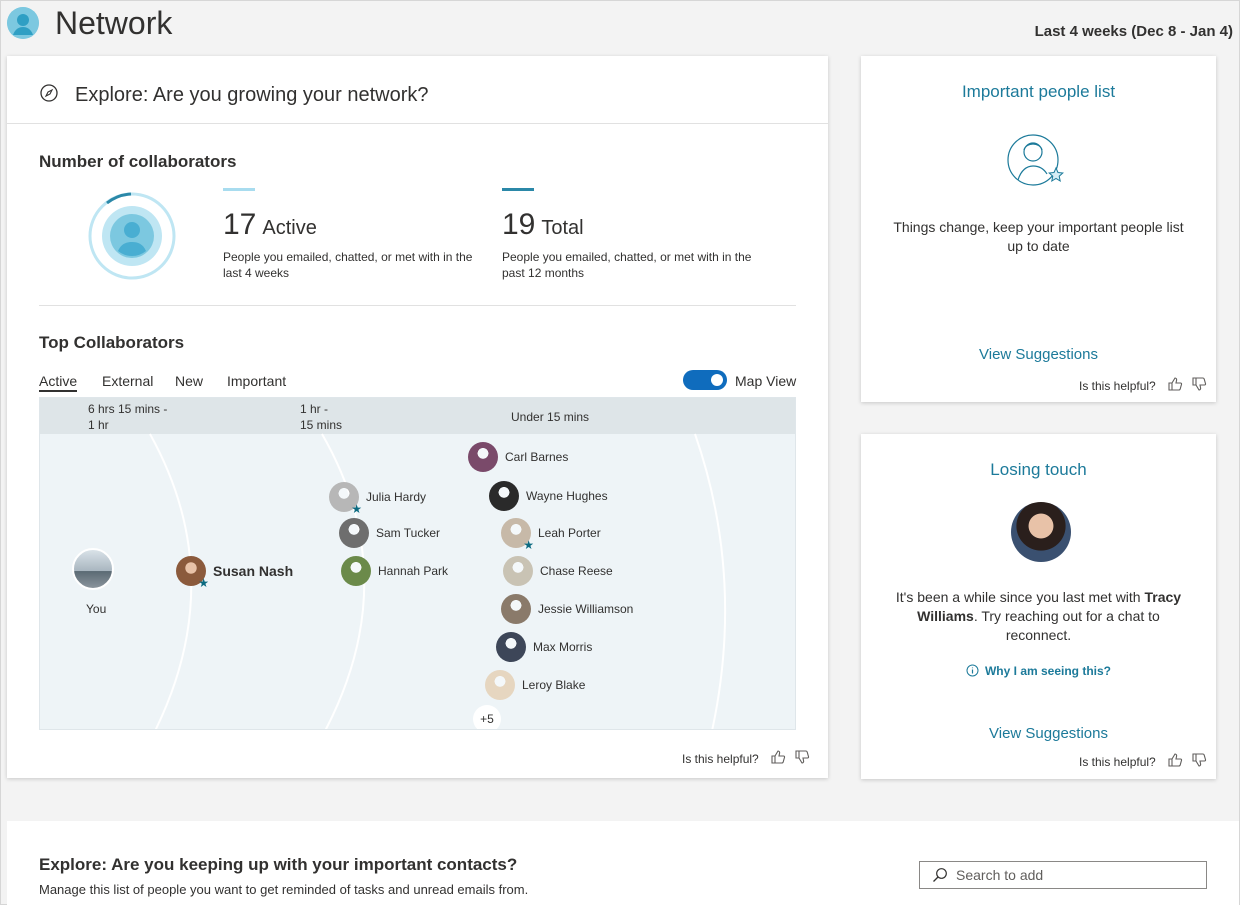  What do you see at coordinates (569, 533) in the screenshot?
I see `person-name: Leah Porter` at bounding box center [569, 533].